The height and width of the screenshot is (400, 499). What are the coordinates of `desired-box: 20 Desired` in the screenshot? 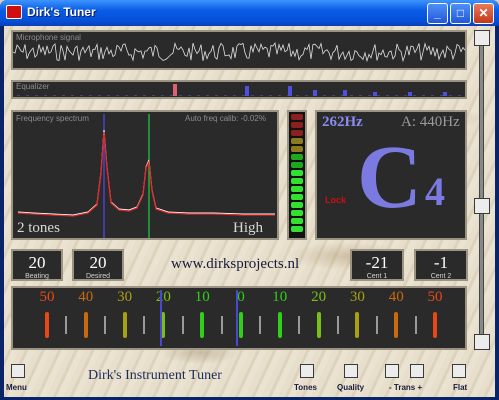 It's located at (98, 265).